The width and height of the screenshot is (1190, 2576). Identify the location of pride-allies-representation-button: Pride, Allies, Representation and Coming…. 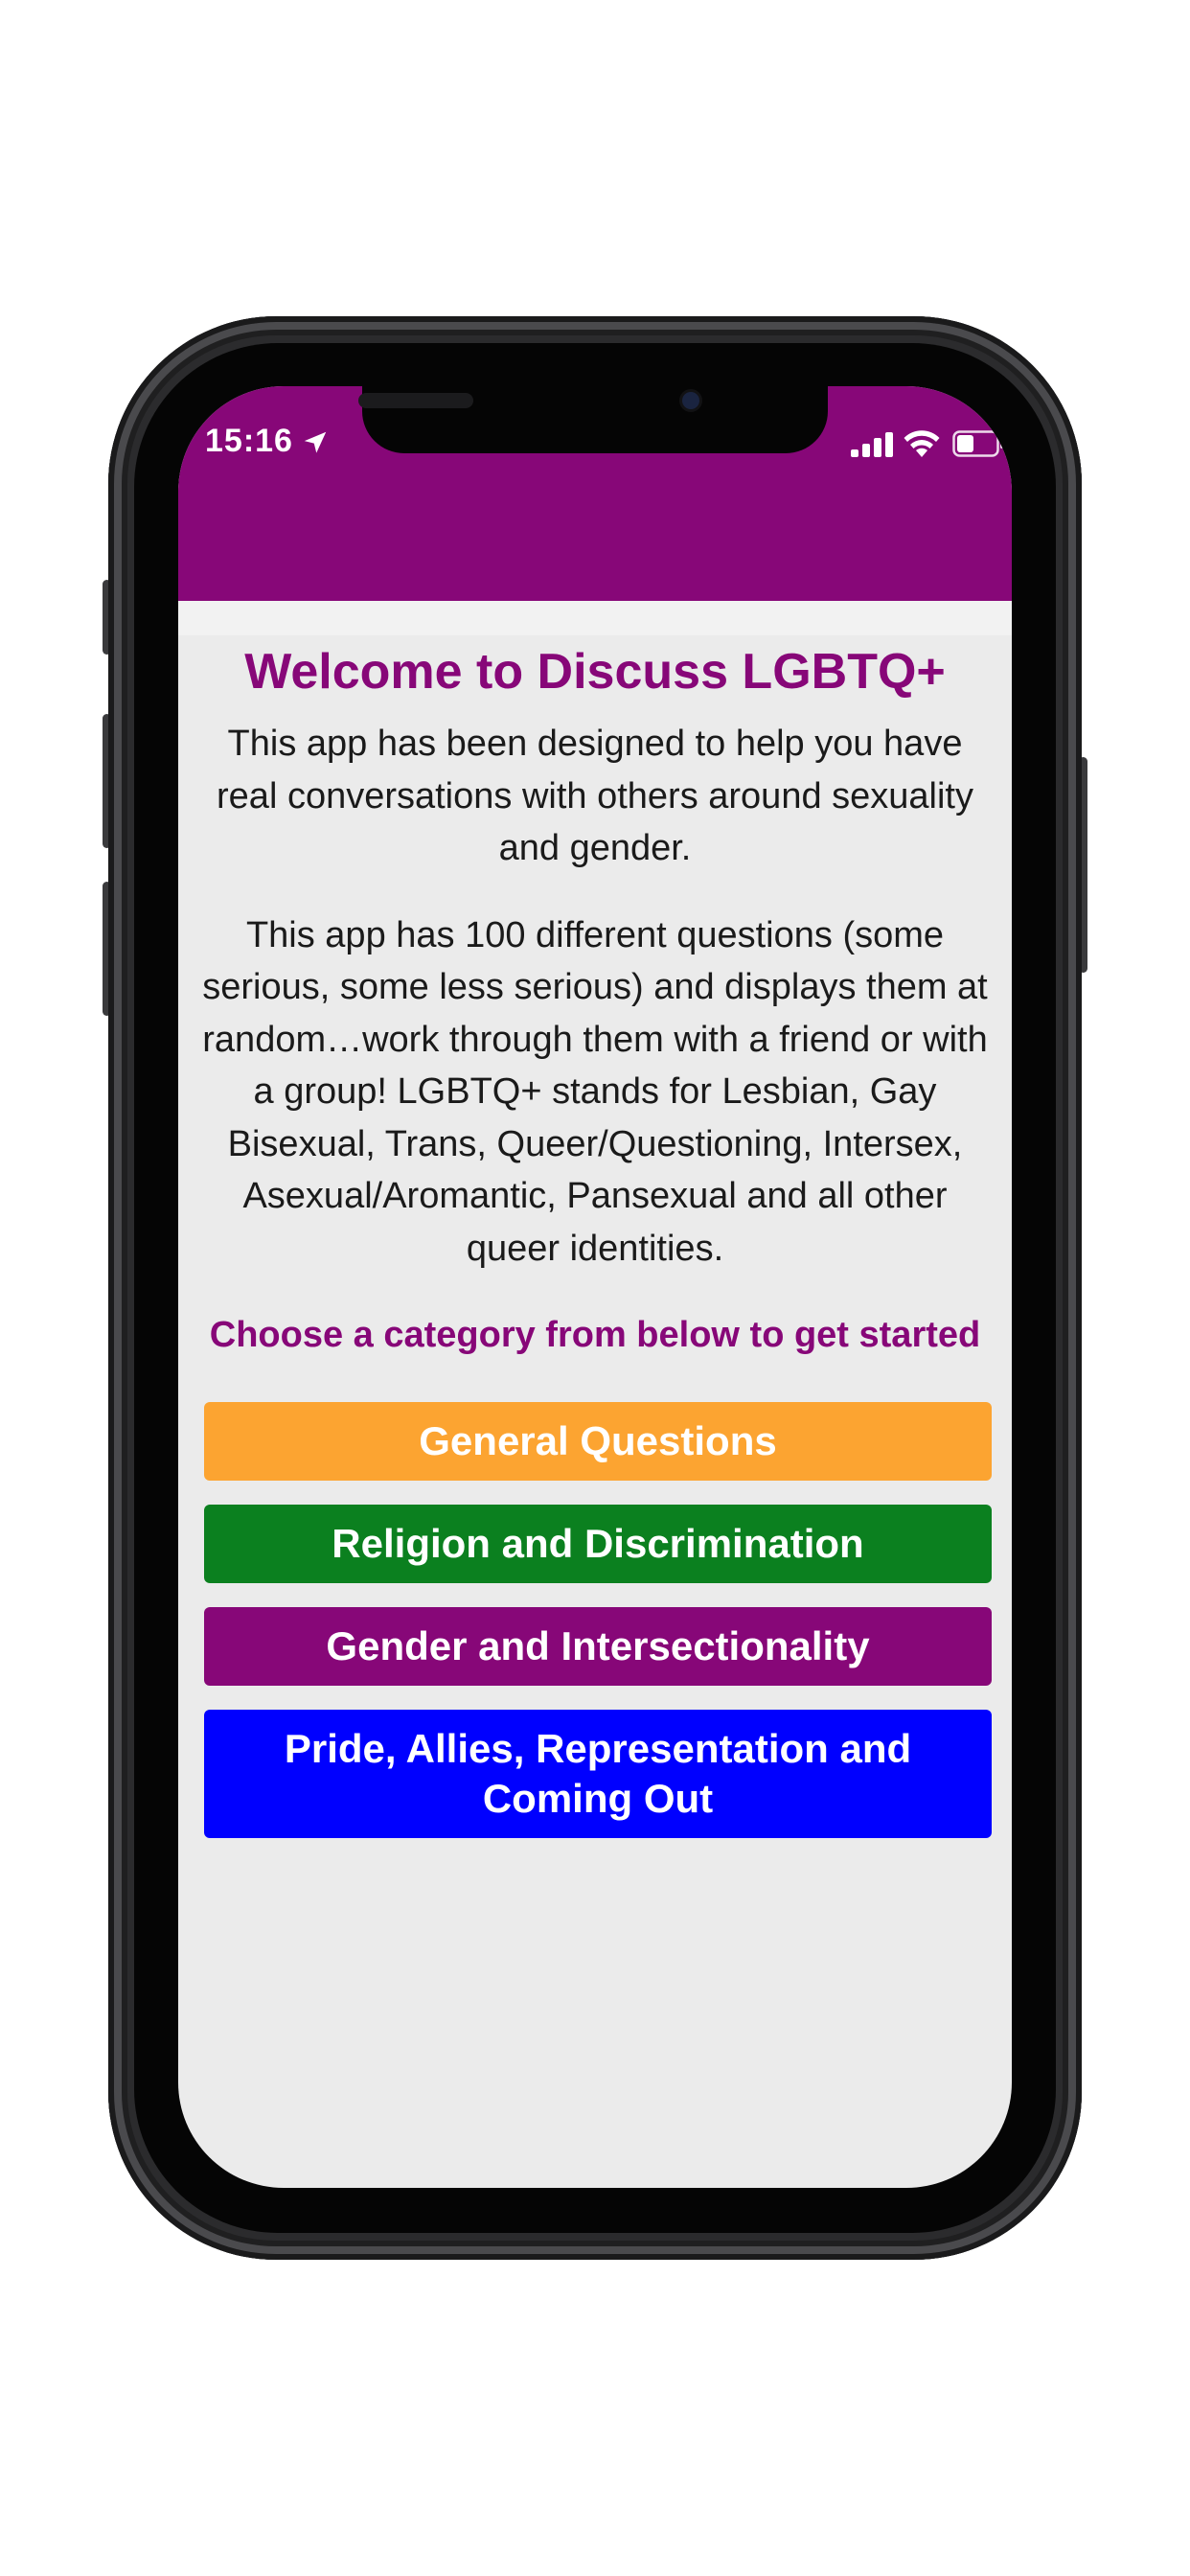
(598, 1774).